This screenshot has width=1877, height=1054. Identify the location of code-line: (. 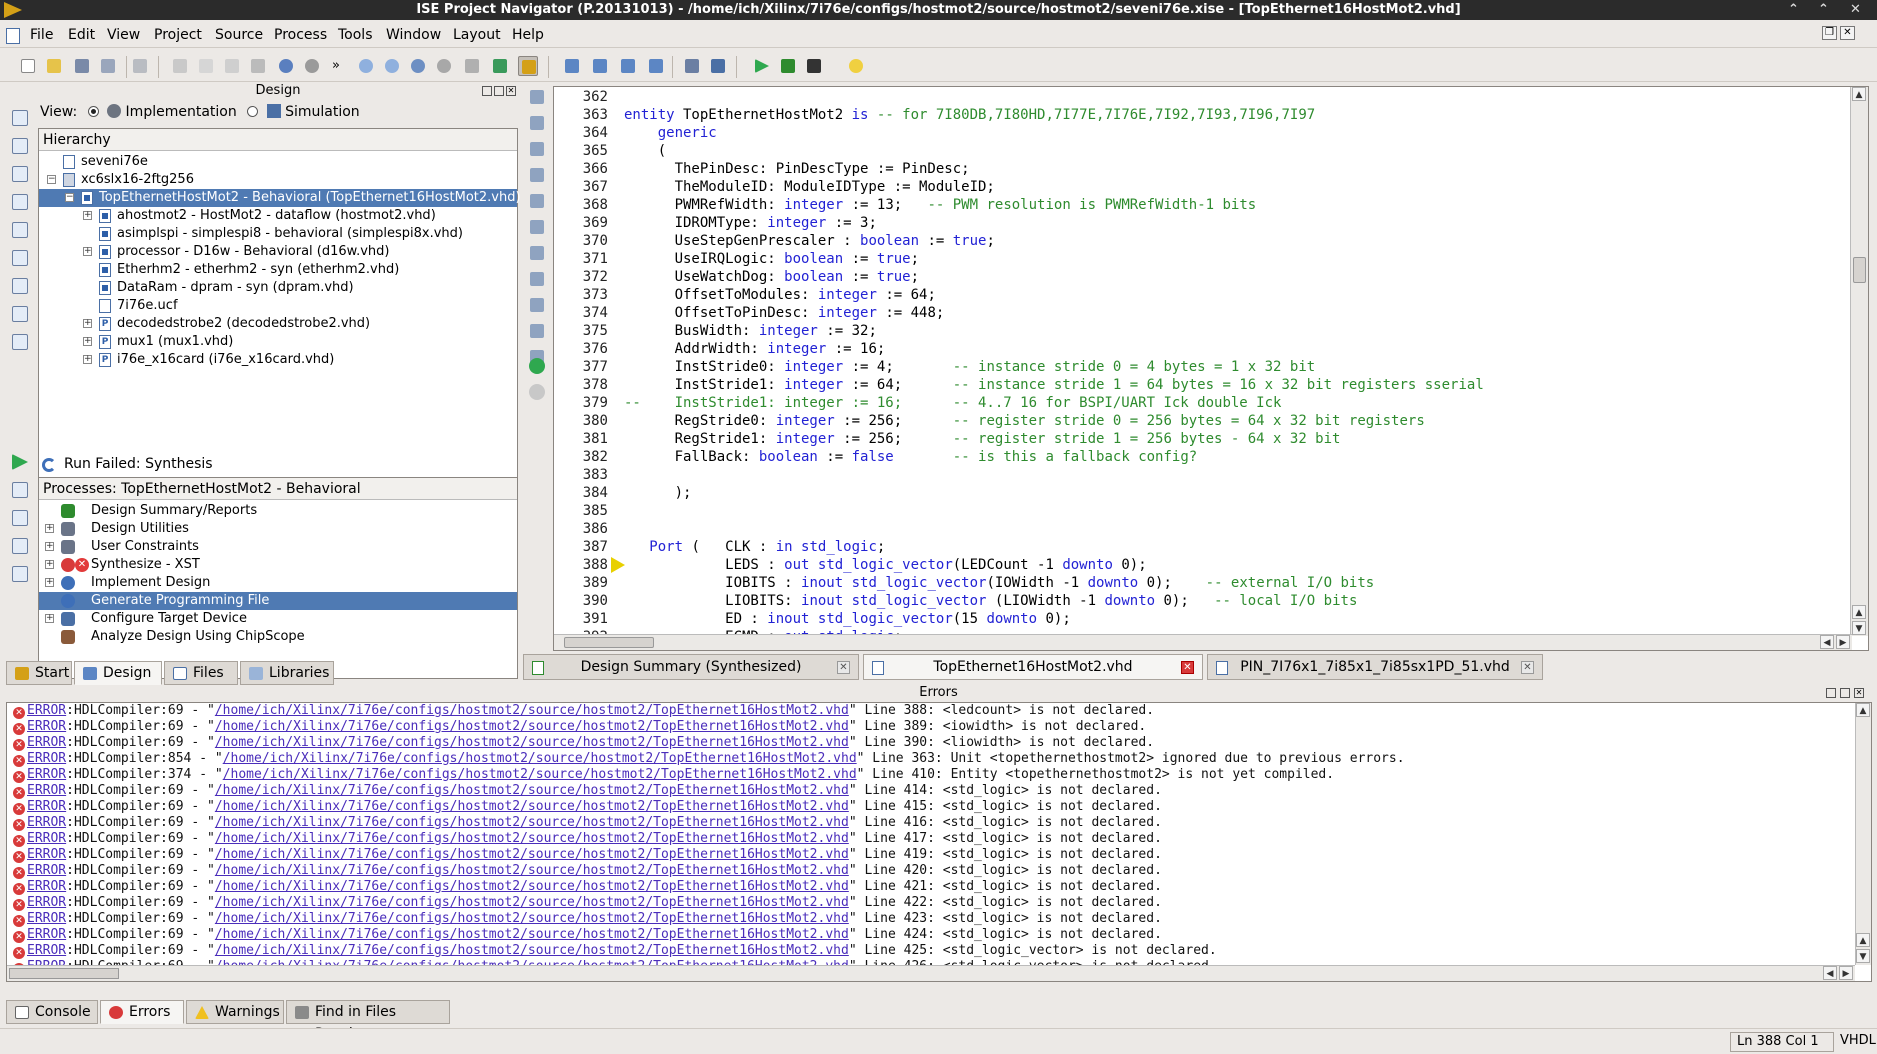
(645, 151).